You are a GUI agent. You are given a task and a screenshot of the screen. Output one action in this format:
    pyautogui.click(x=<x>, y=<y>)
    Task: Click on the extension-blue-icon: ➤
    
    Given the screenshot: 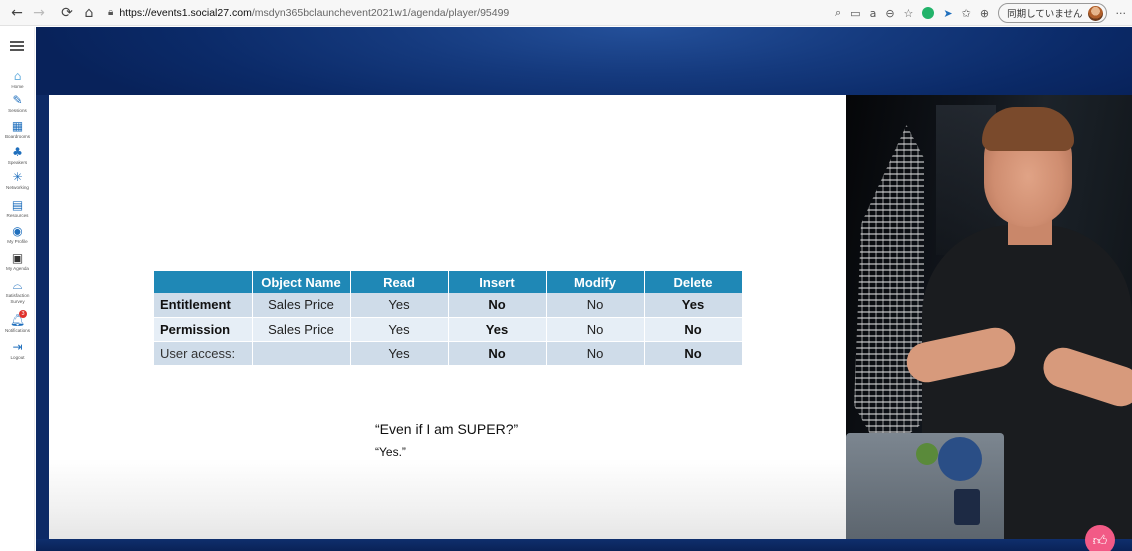 What is the action you would take?
    pyautogui.click(x=947, y=13)
    